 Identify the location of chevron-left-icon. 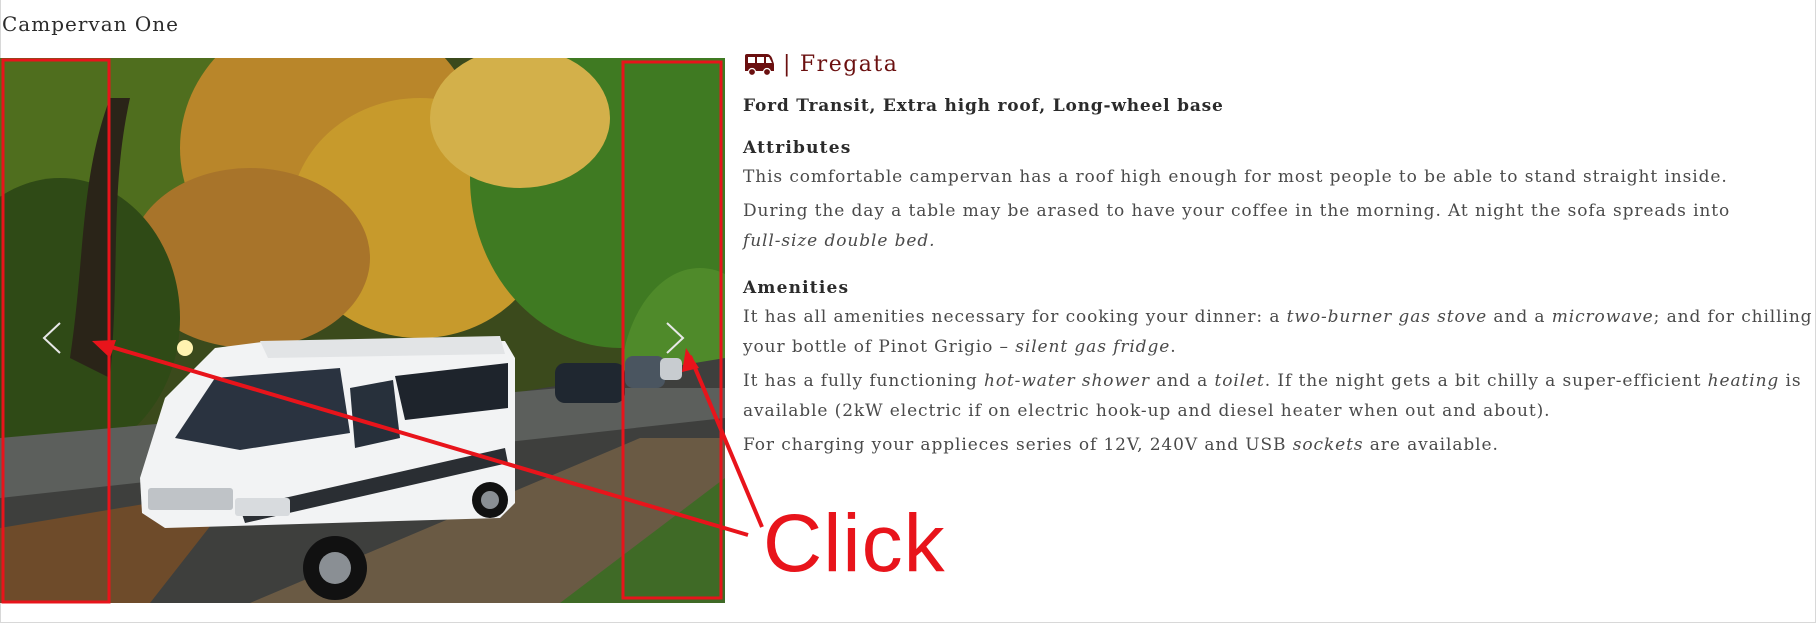
(51, 338).